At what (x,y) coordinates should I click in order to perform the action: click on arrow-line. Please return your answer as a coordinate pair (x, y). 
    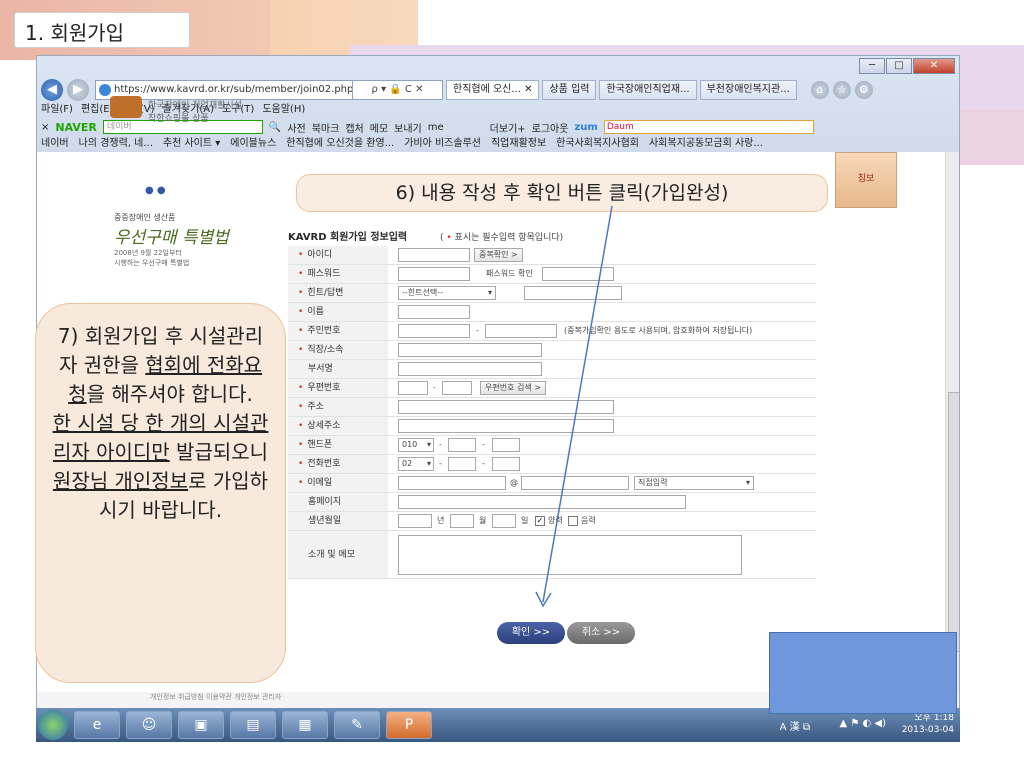
    Looking at the image, I should click on (577, 404).